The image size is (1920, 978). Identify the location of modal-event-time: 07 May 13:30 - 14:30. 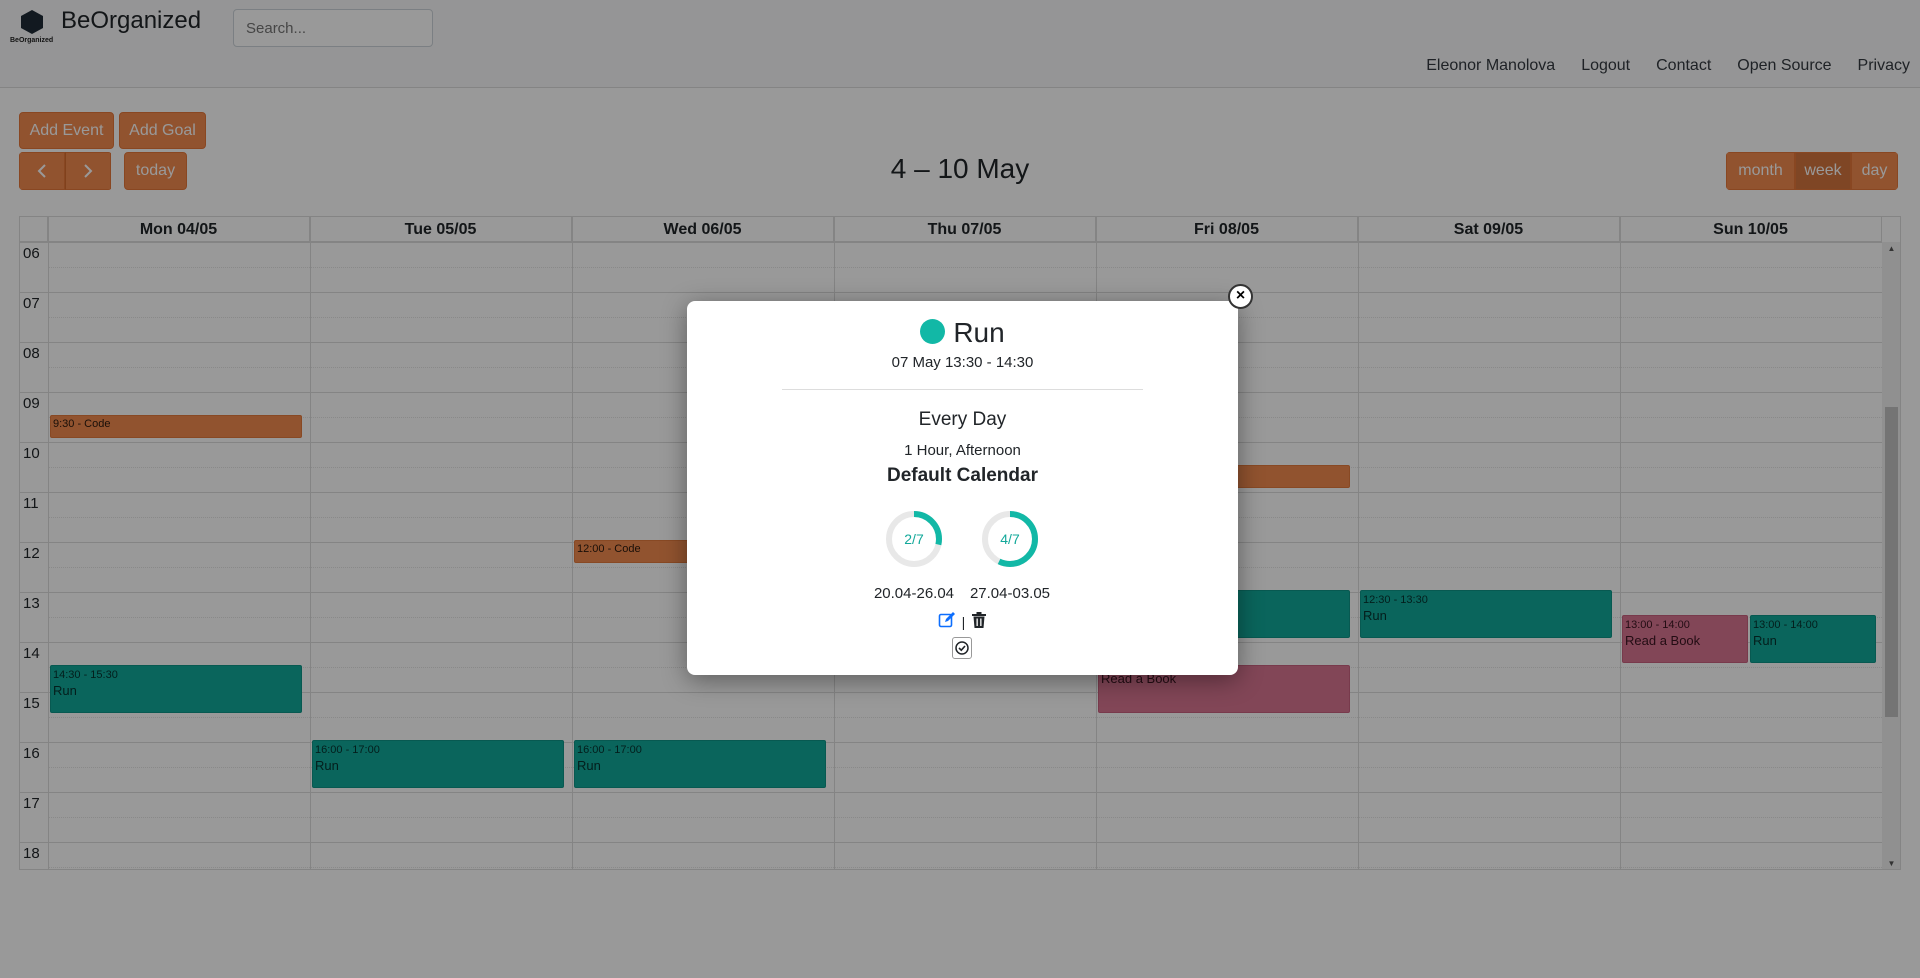
(962, 362).